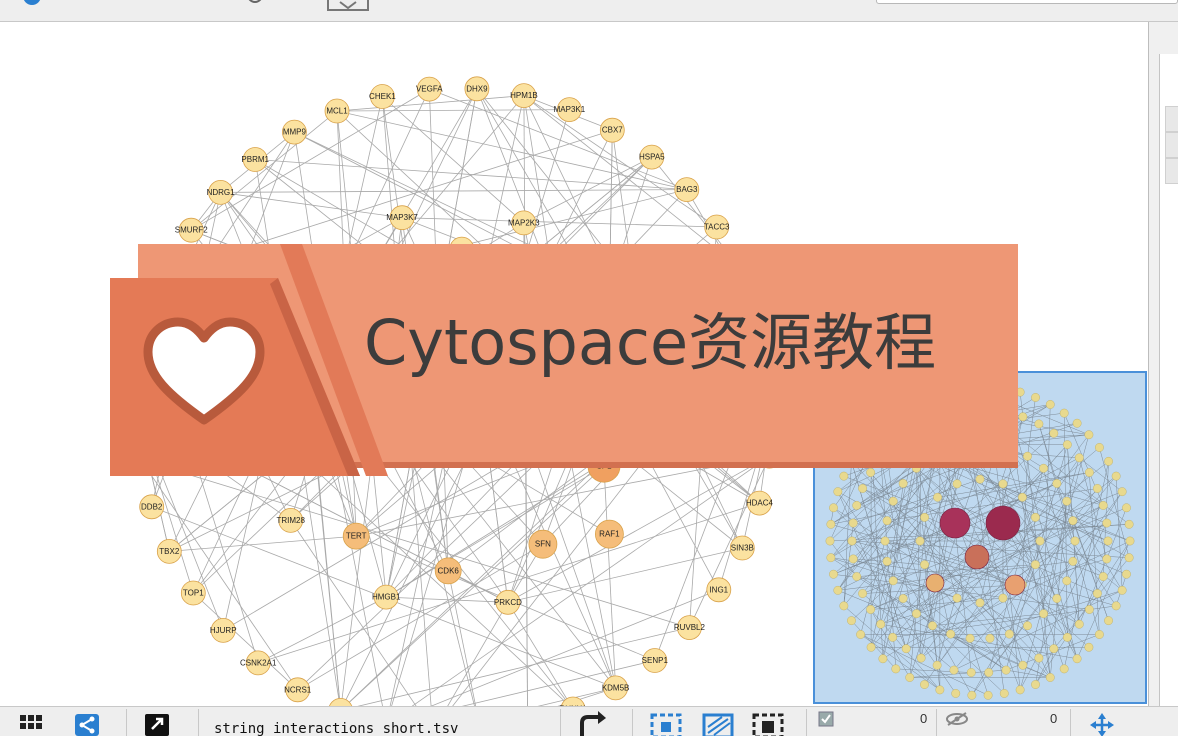 The width and height of the screenshot is (1178, 736). I want to click on node-label: VEGFA, so click(429, 89).